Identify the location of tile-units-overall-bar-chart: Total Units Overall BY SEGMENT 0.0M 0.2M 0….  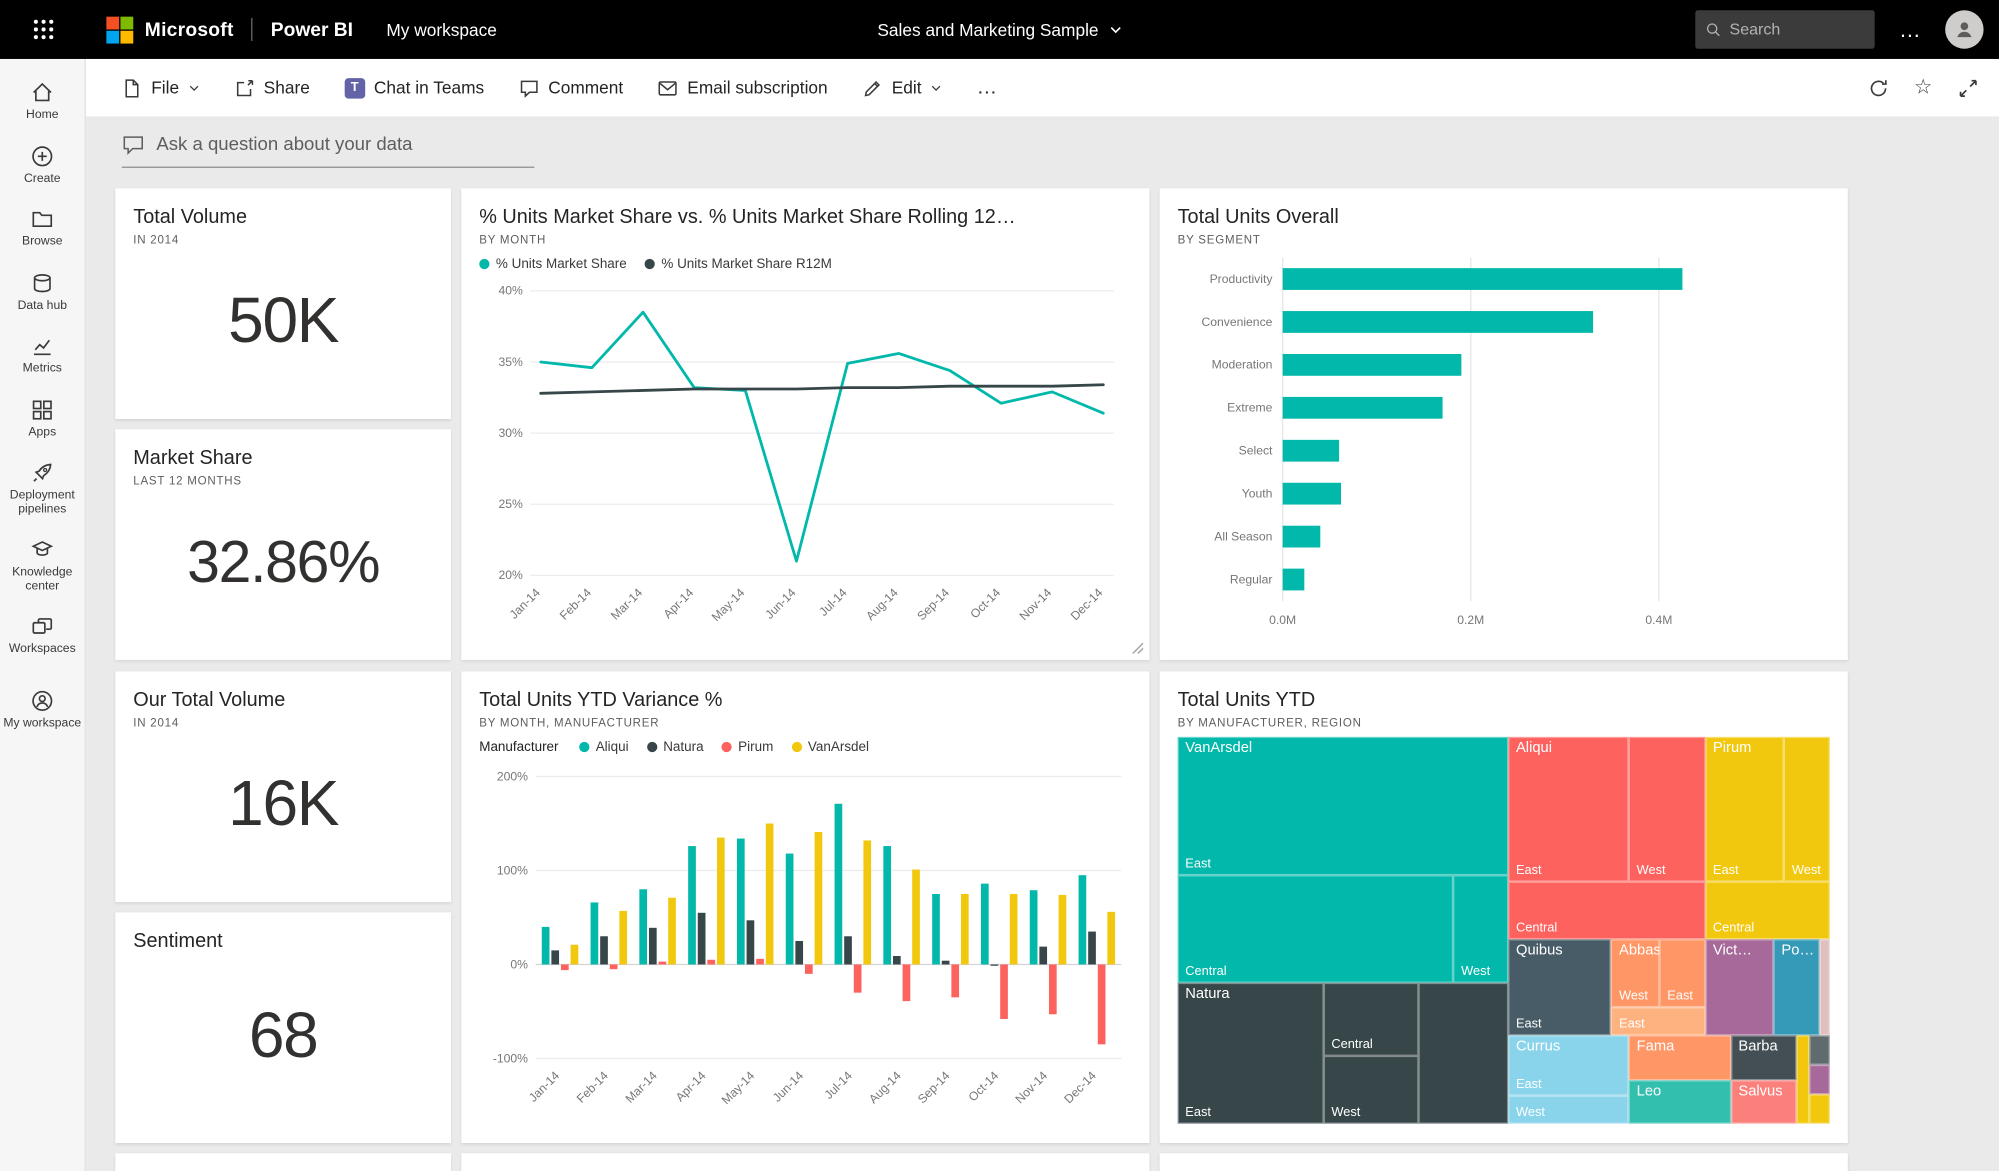
(1503, 424).